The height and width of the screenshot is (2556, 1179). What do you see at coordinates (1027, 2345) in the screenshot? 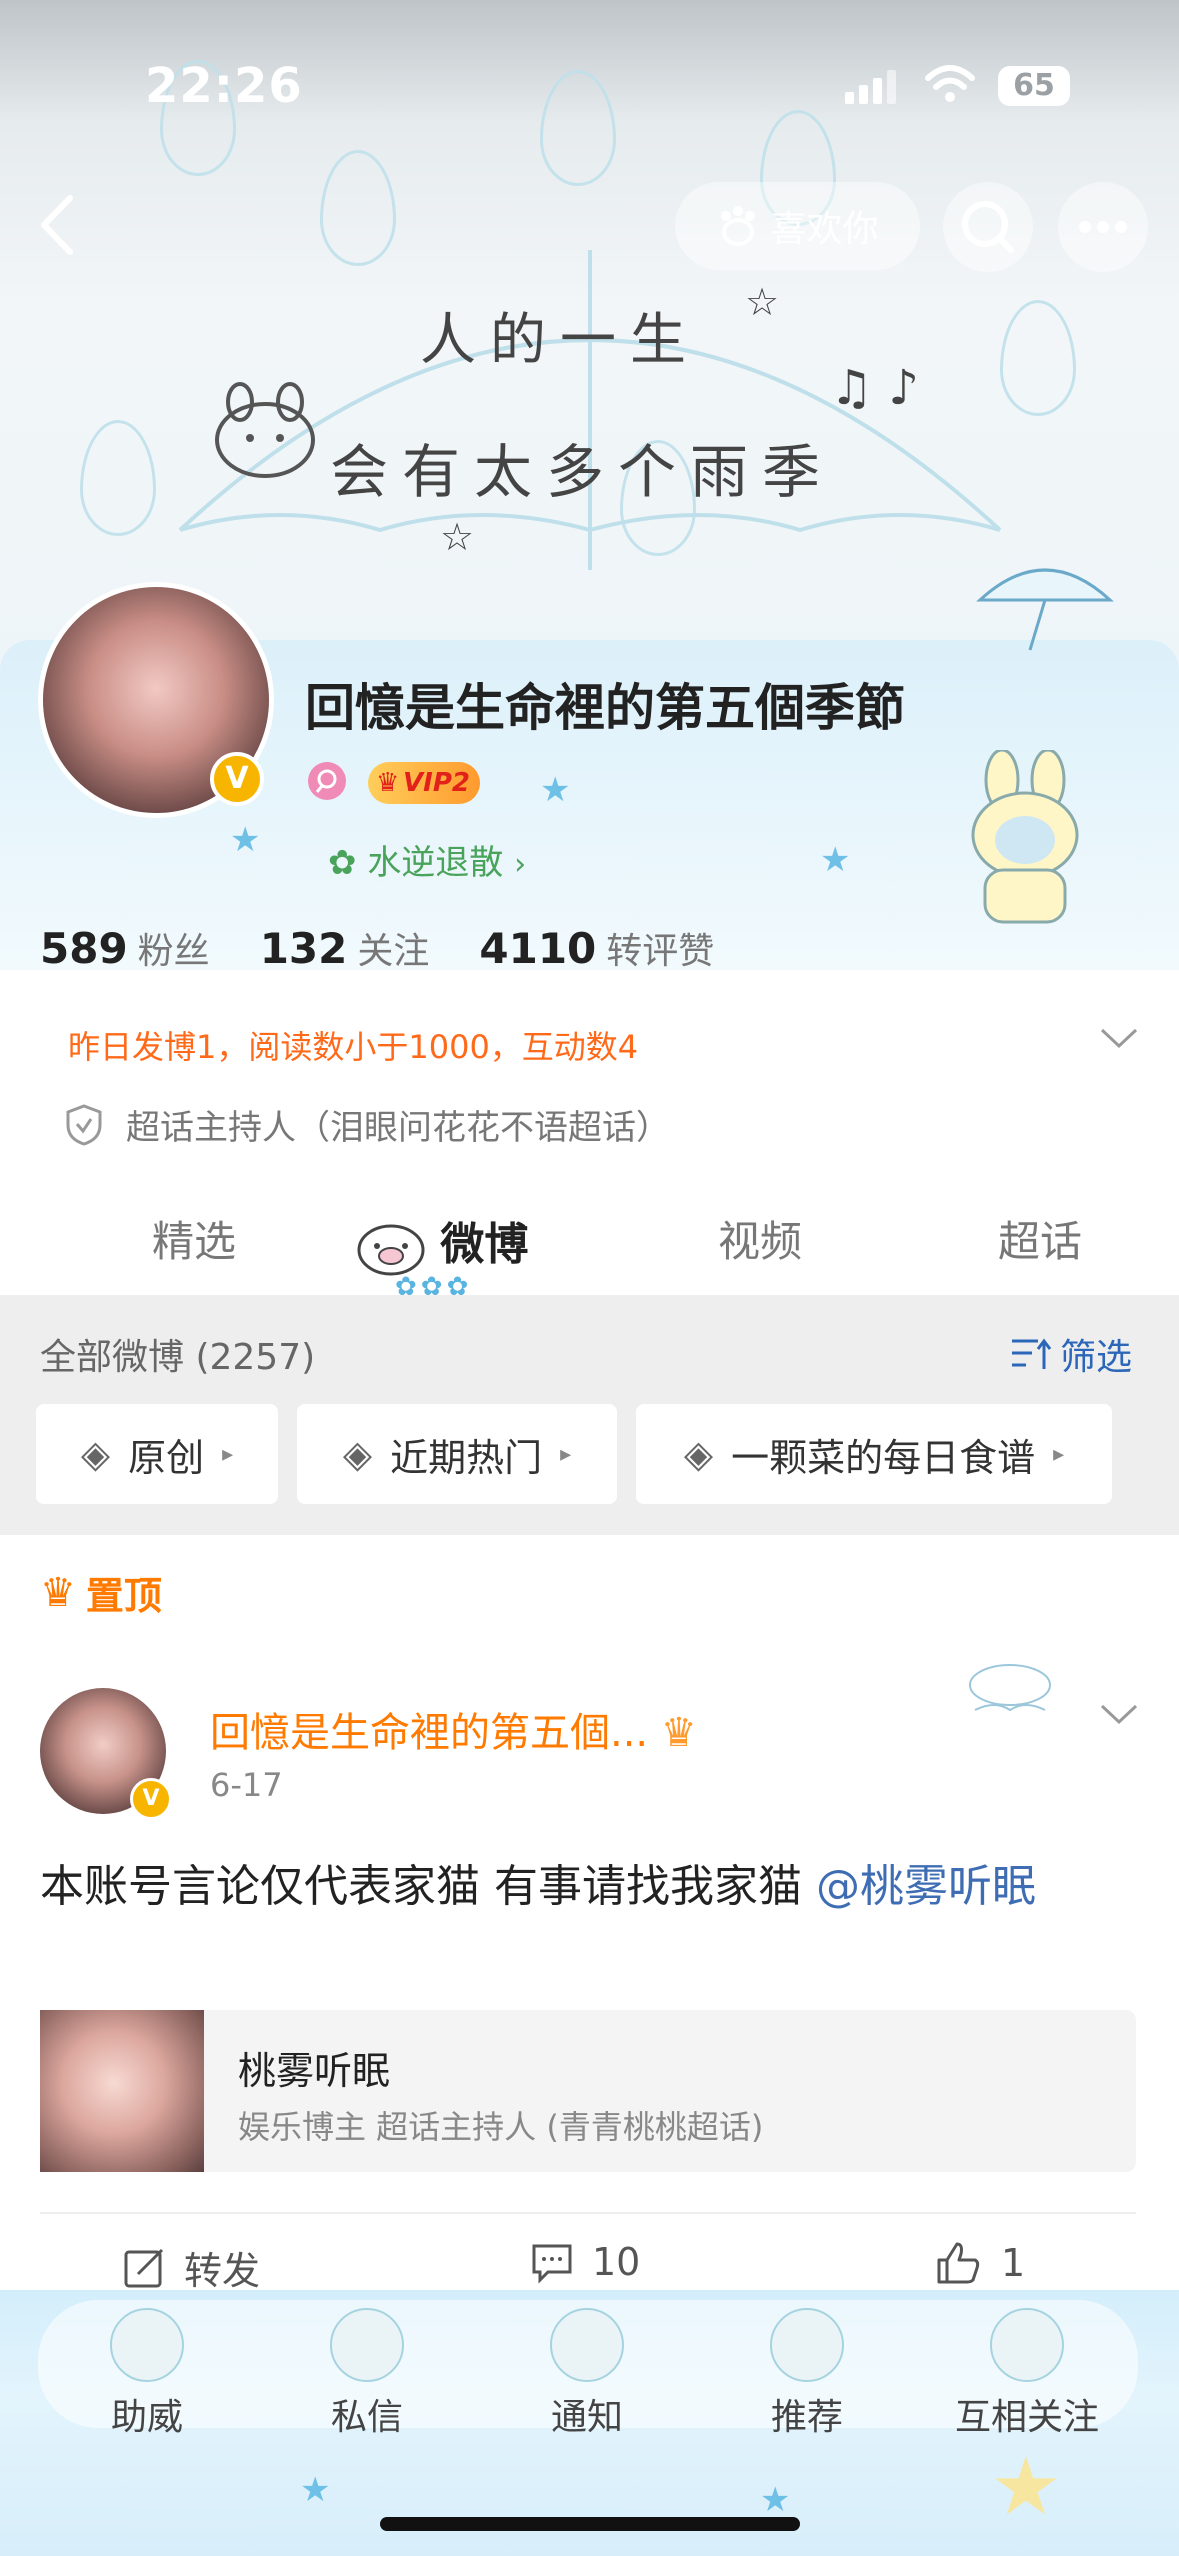
I see `leaf-umbrella-mascot-icon` at bounding box center [1027, 2345].